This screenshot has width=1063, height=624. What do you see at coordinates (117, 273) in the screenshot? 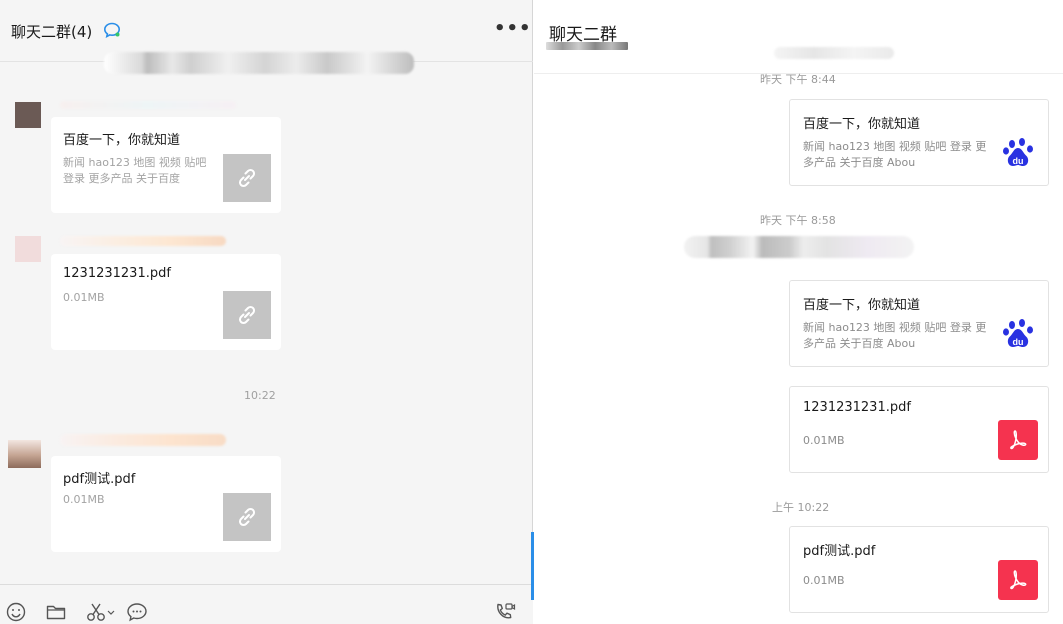
I see `message-title: 1231231231.pdf` at bounding box center [117, 273].